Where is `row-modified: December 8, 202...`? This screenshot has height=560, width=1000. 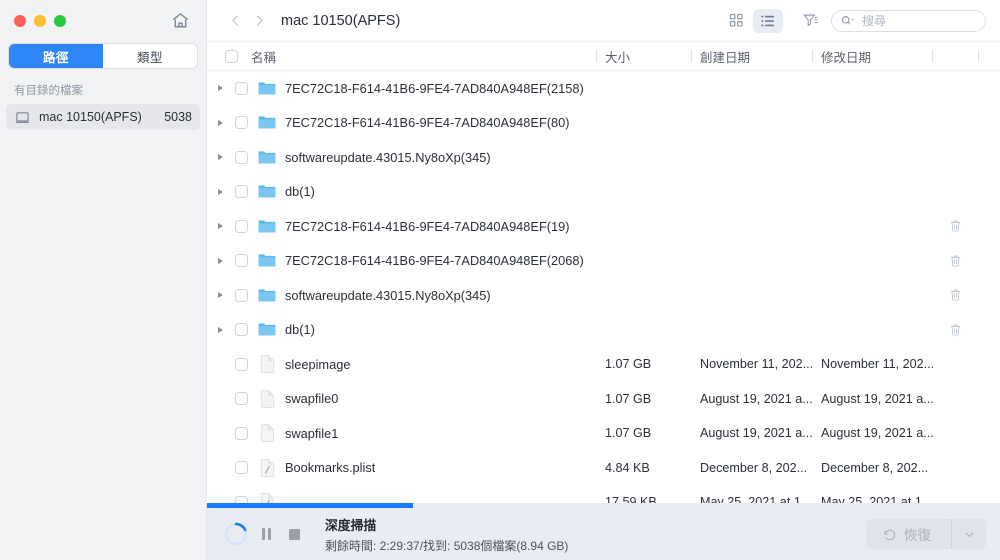
row-modified: December 8, 202... is located at coordinates (875, 467).